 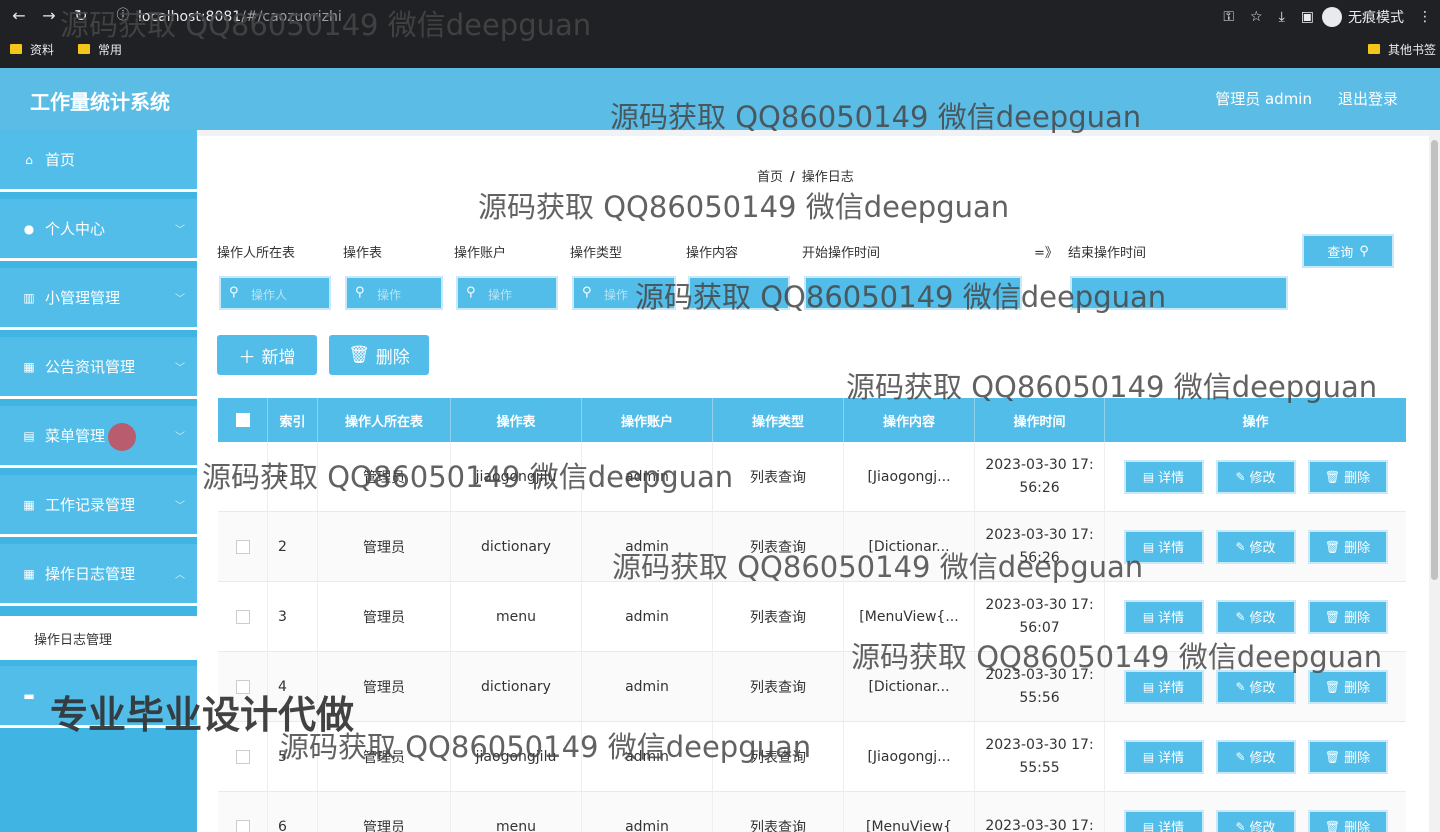 What do you see at coordinates (29, 695) in the screenshot?
I see `message-icon: ▬` at bounding box center [29, 695].